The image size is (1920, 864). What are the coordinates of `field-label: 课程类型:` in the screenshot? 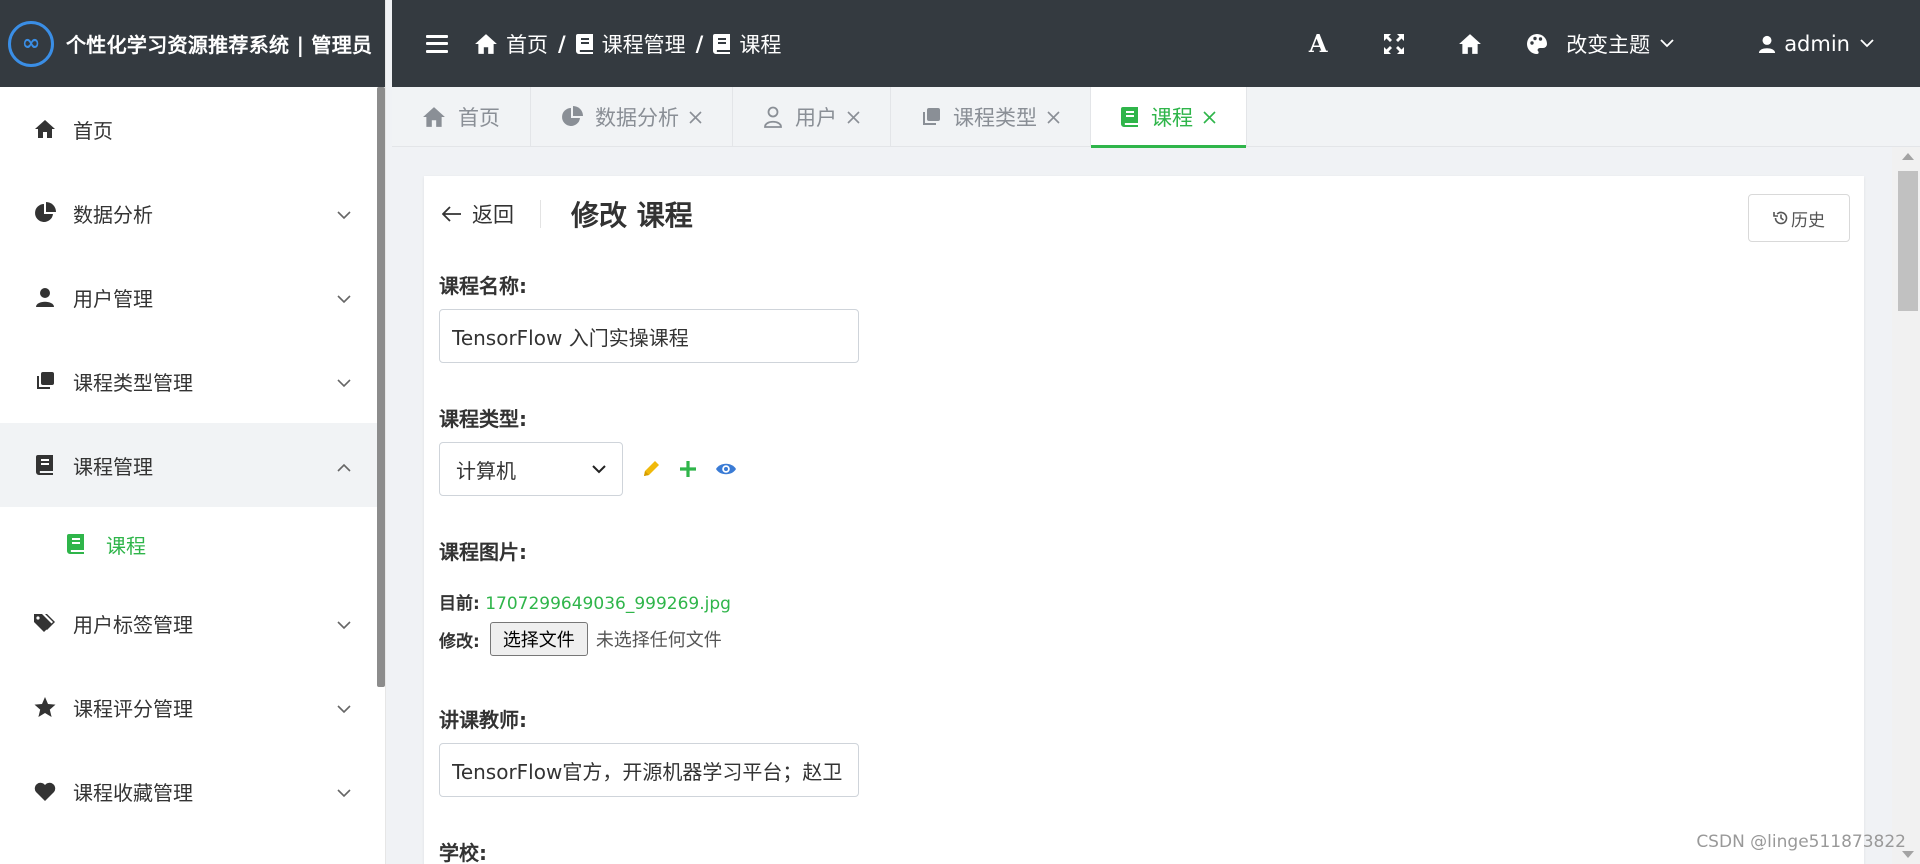 It's located at (483, 419).